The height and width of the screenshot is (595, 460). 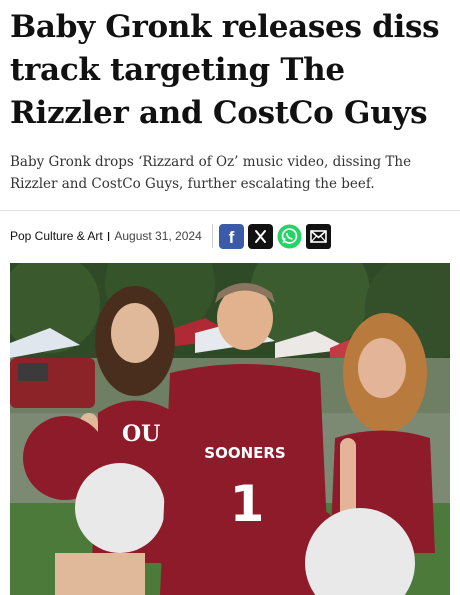 I want to click on facebook-share-button: f, so click(x=231, y=236).